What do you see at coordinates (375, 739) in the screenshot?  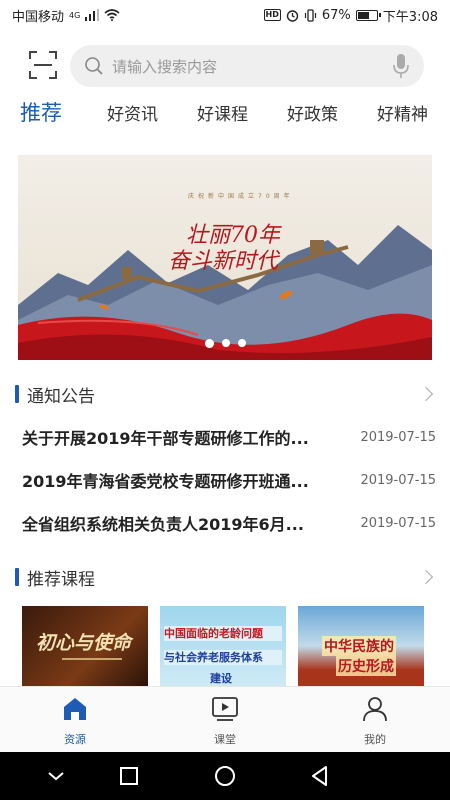 I see `nav-label: 我的` at bounding box center [375, 739].